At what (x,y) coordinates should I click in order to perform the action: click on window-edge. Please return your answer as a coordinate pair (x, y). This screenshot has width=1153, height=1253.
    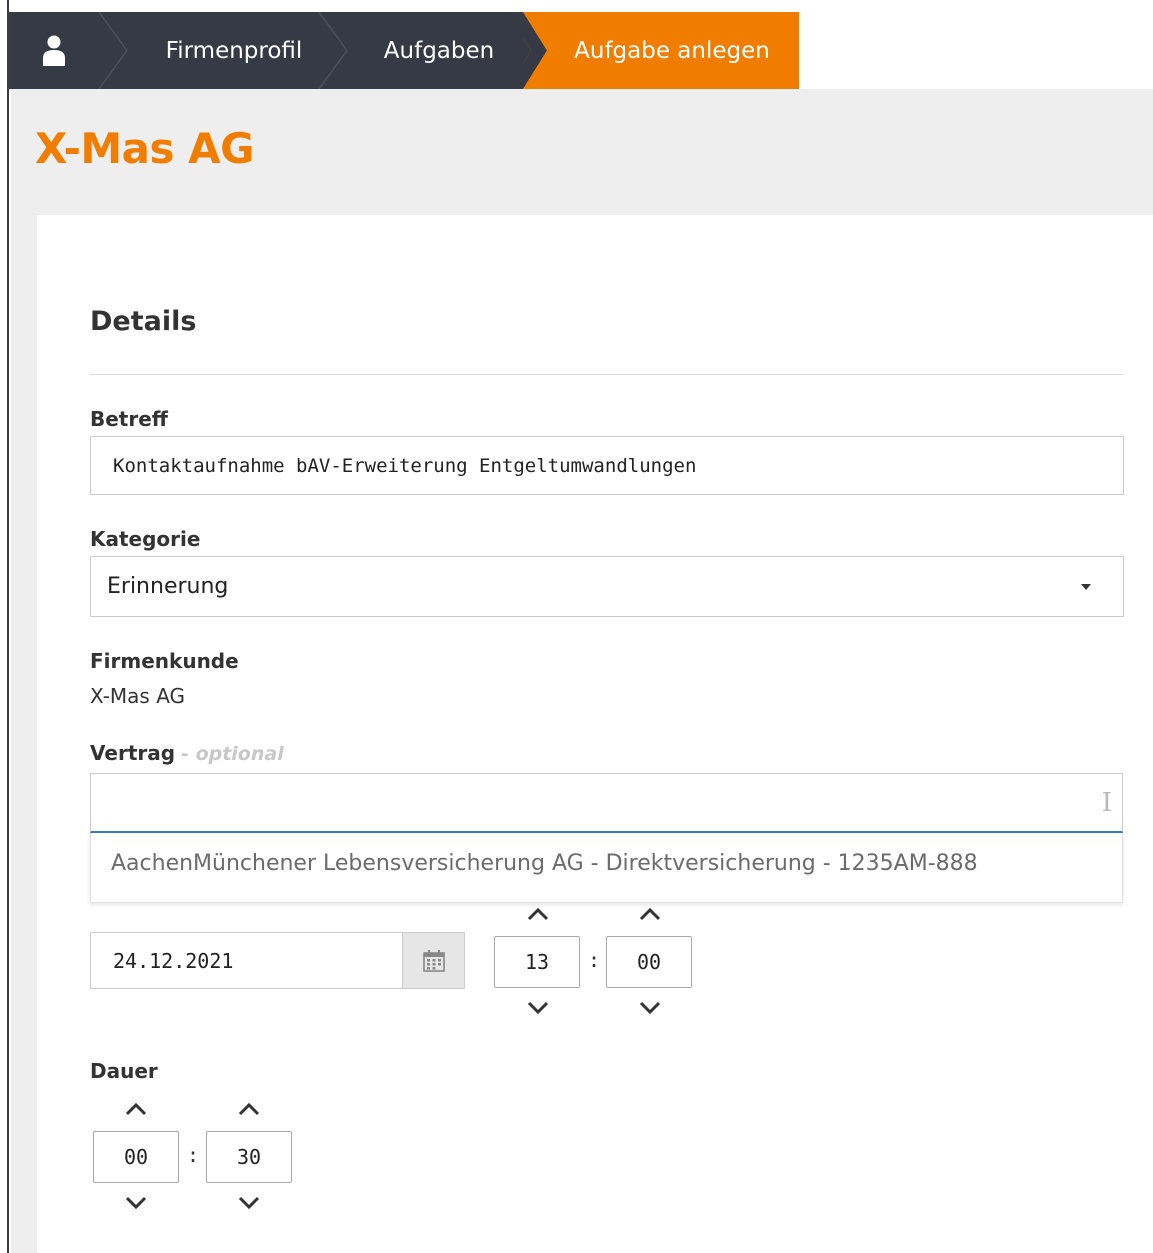
    Looking at the image, I should click on (4, 626).